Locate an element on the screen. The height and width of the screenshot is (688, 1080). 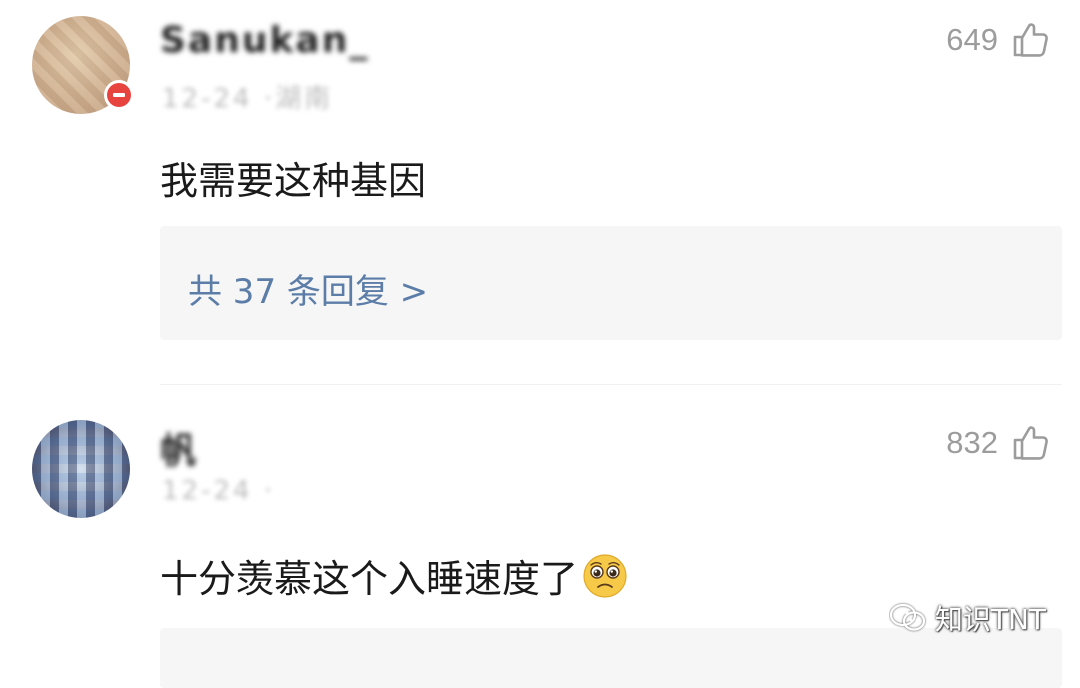
comment-text-content: 十分羡慕这个入睡速度了 is located at coordinates (369, 579).